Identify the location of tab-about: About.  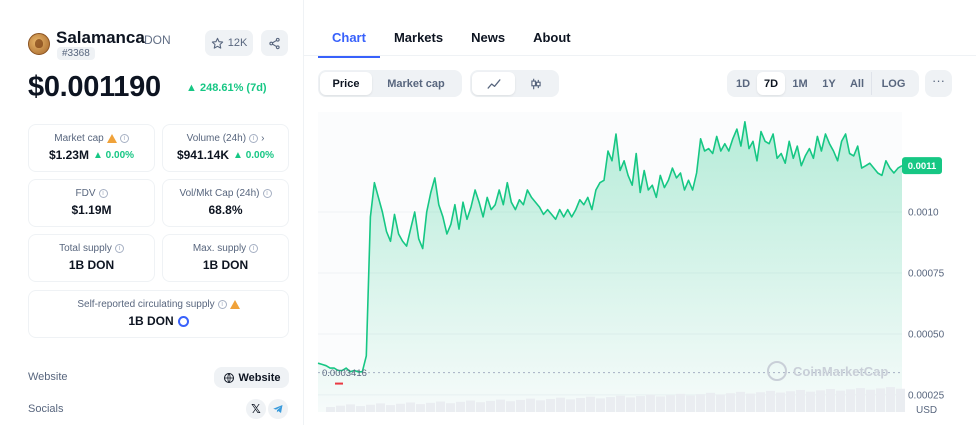
(552, 43).